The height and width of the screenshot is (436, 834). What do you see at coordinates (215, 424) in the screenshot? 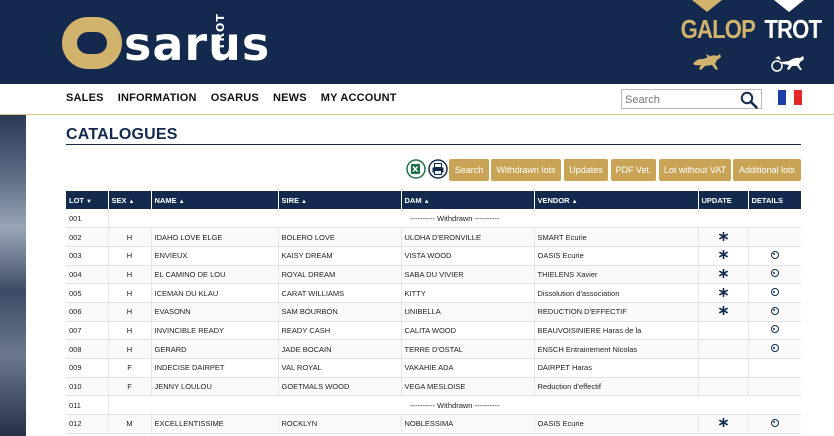
I see `name-cell: EXCELLENTISSIME` at bounding box center [215, 424].